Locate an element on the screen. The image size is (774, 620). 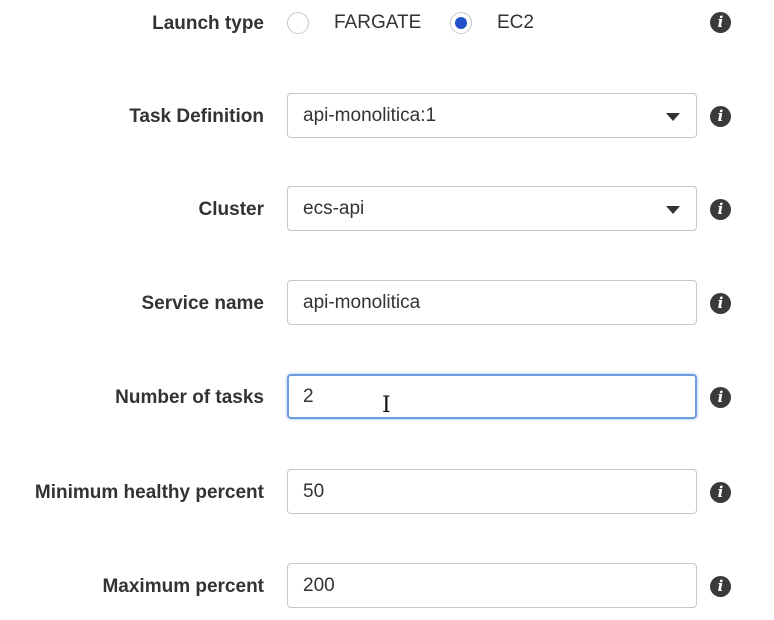
cluster-row: Cluster ecs-api i is located at coordinates (387, 210).